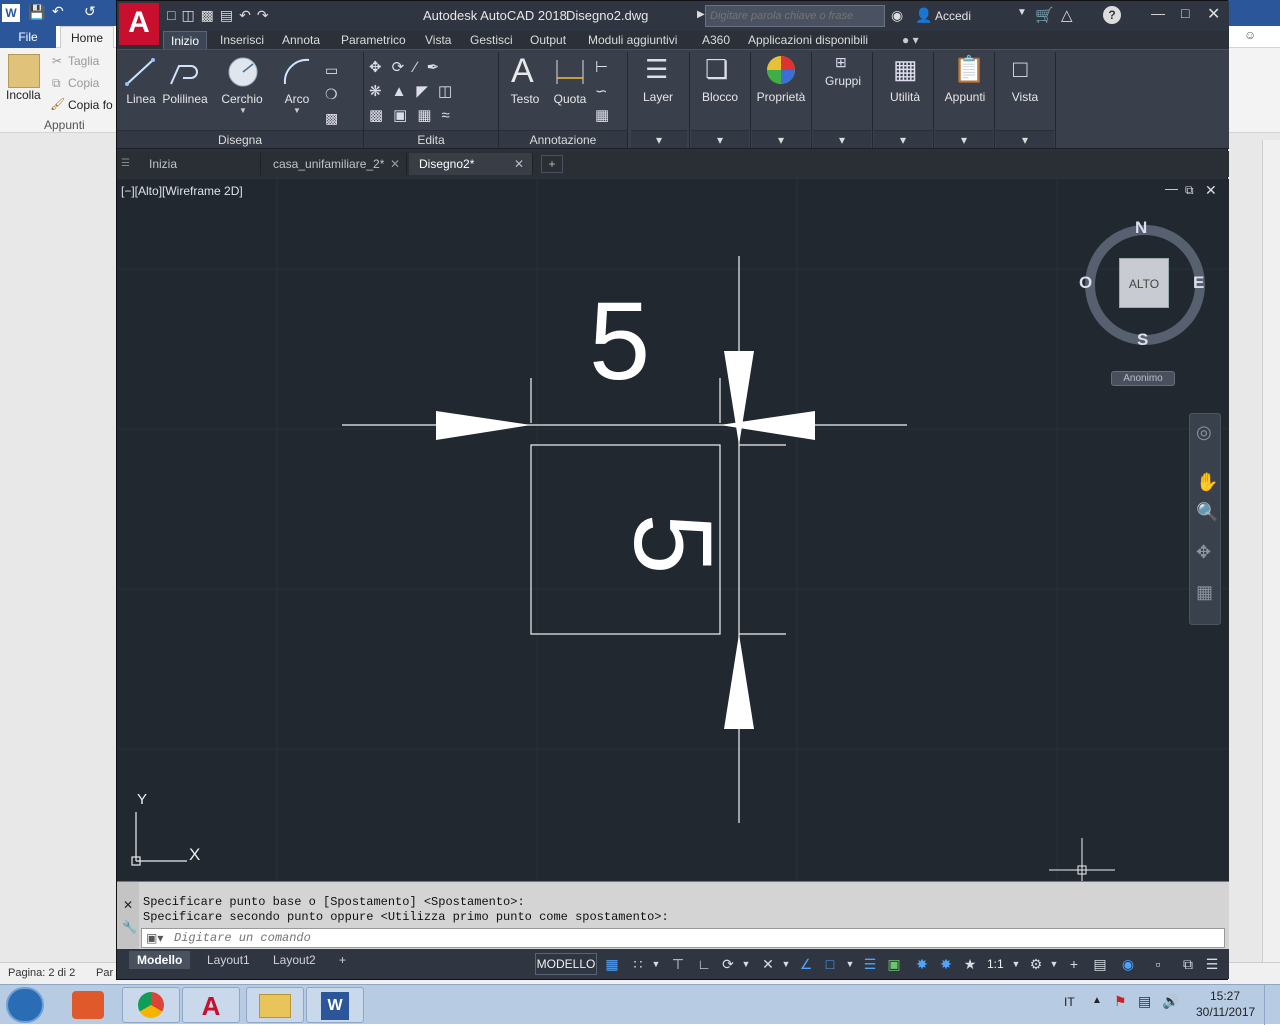 The width and height of the screenshot is (1280, 1025). Describe the element at coordinates (843, 81) in the screenshot. I see `groups-button: Gruppi` at that location.